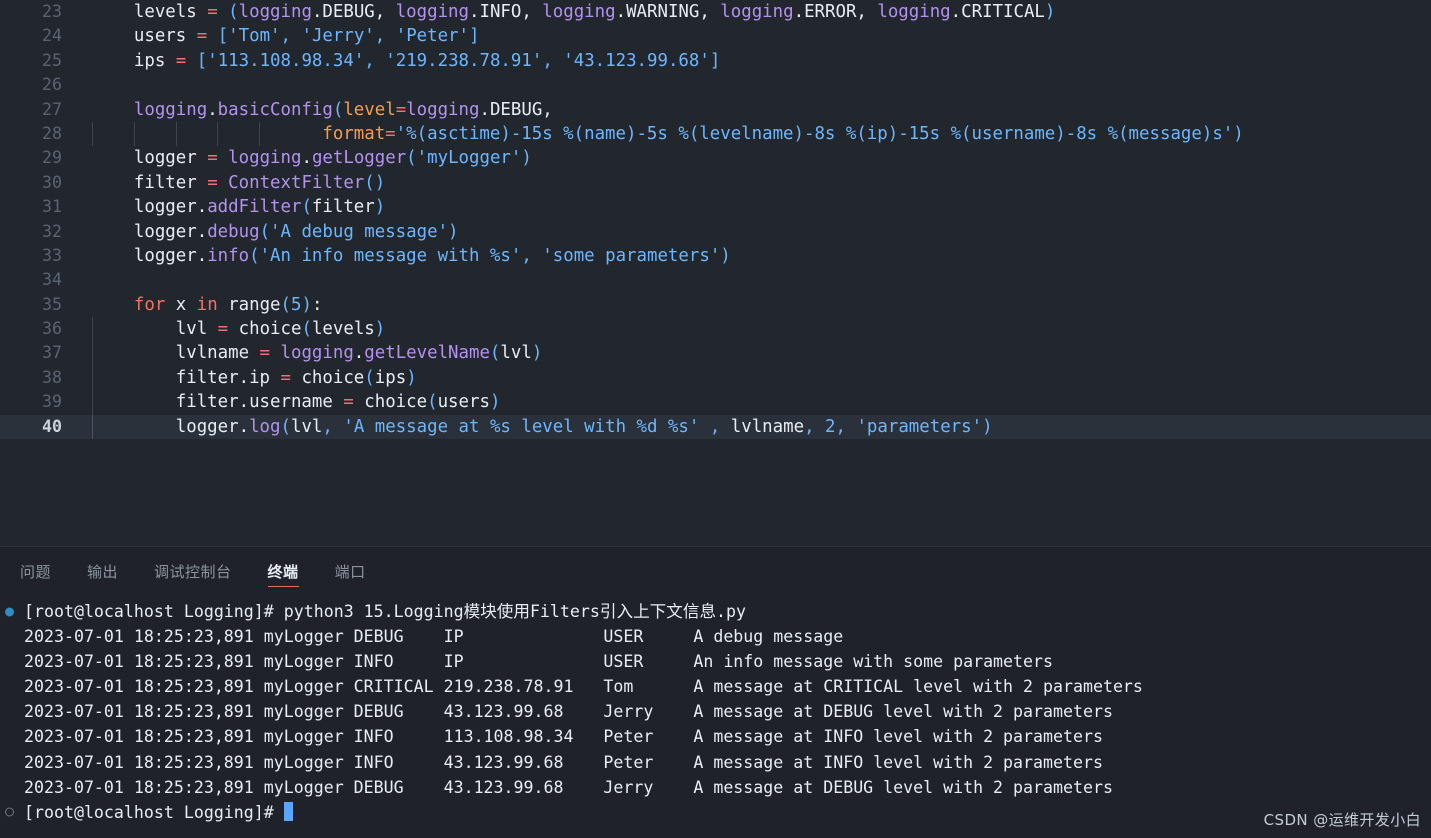 Image resolution: width=1431 pixels, height=838 pixels. I want to click on line-number: 37, so click(52, 353).